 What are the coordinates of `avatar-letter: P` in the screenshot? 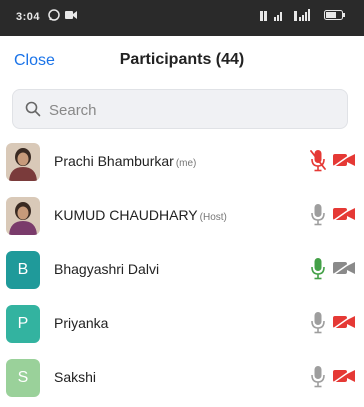 It's located at (23, 323).